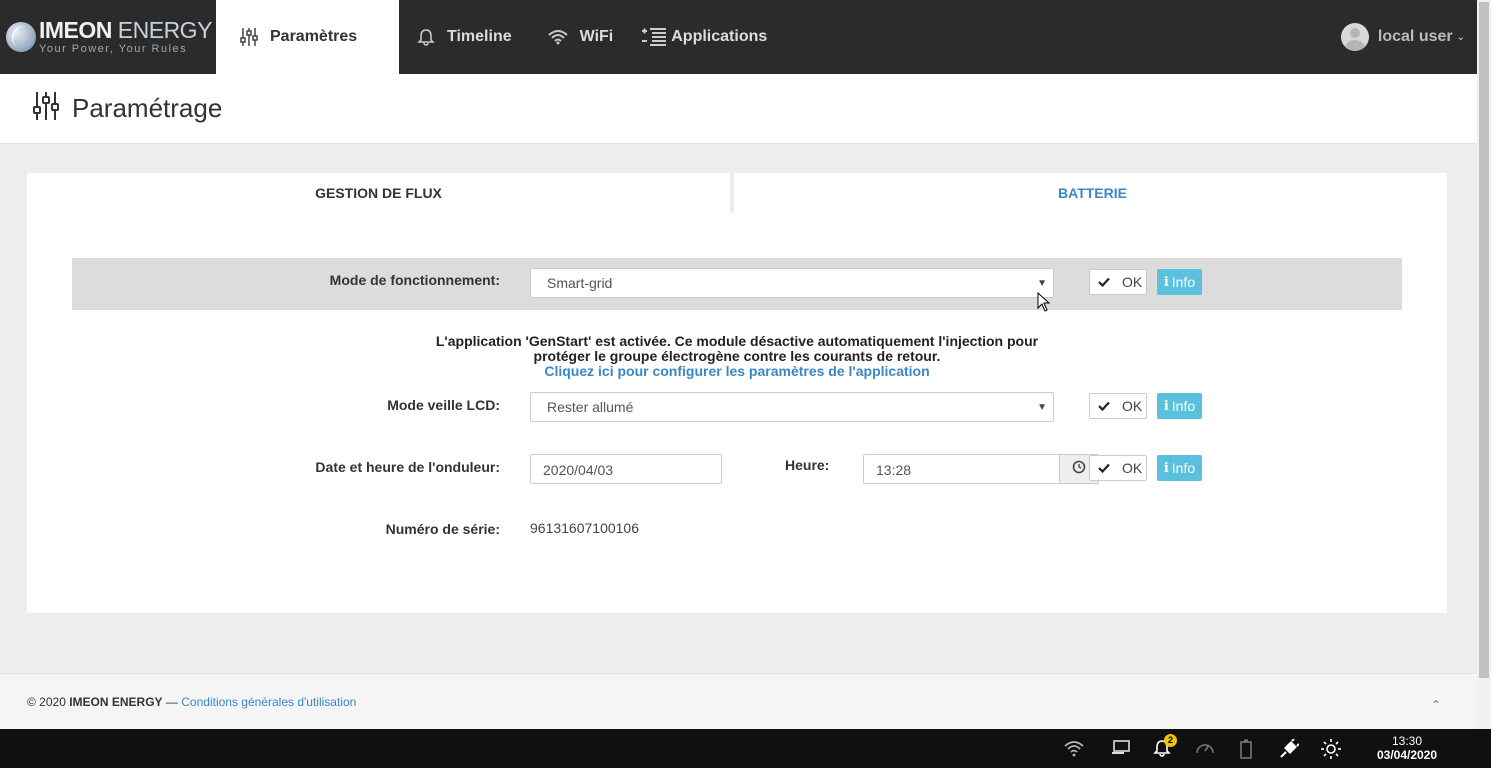  I want to click on lcd-select: Rester allumé ▼, so click(792, 407).